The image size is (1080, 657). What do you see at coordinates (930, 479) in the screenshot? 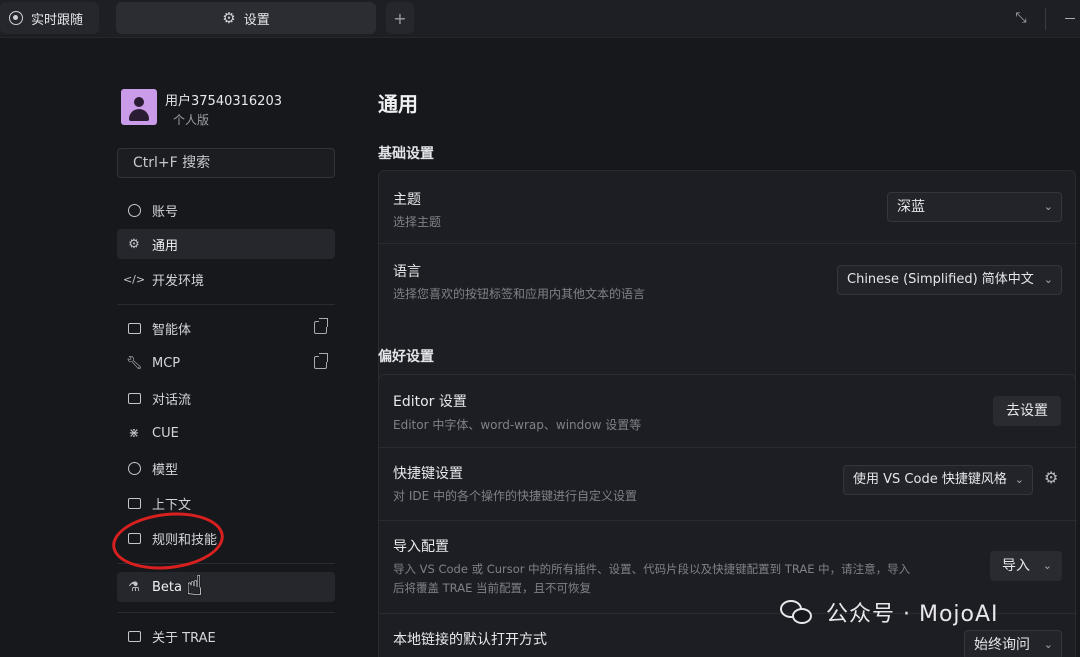
I see `shortcut-value: 使用 VS Code 快捷键风格` at bounding box center [930, 479].